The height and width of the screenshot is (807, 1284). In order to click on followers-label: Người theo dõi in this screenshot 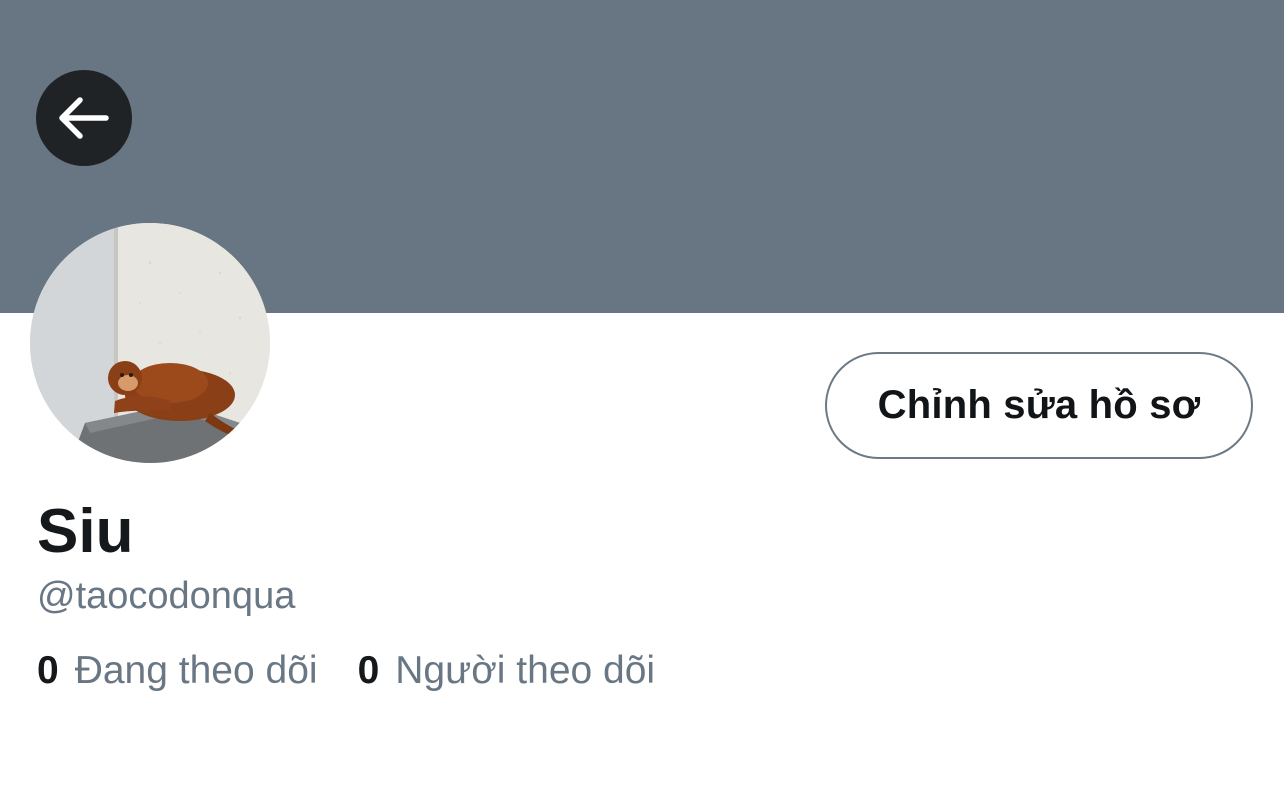, I will do `click(525, 670)`.